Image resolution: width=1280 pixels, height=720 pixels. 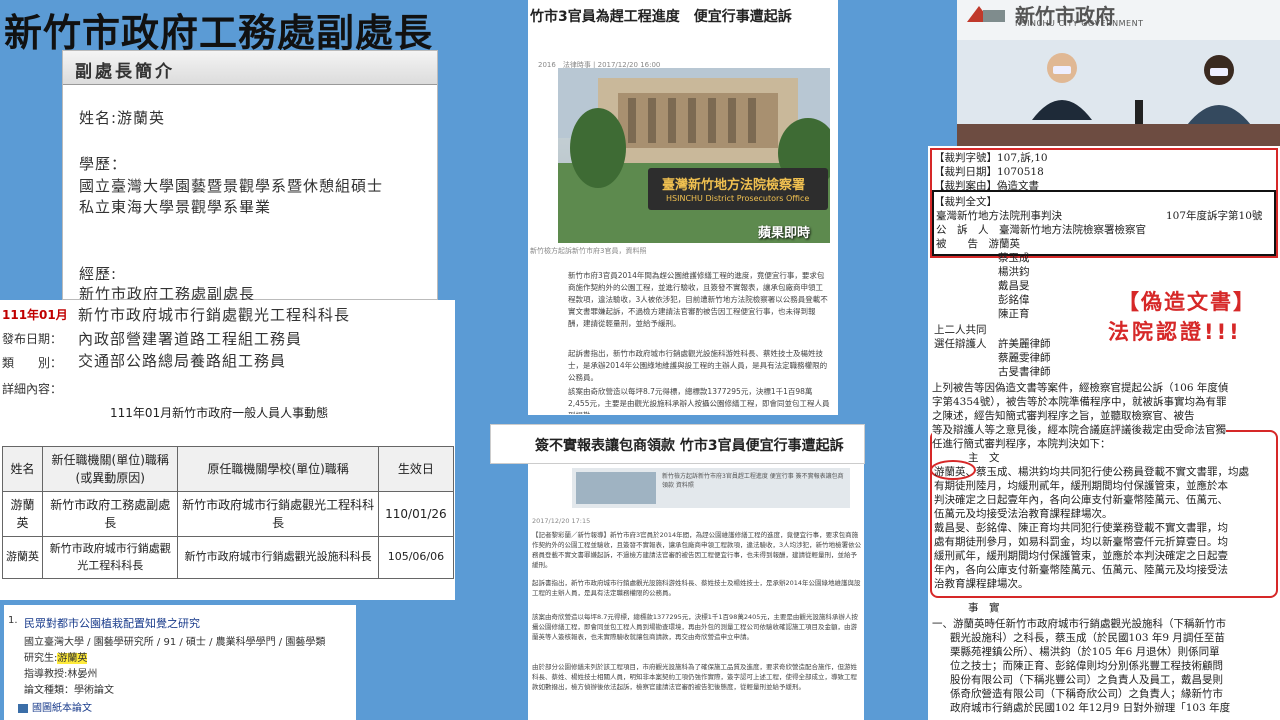 What do you see at coordinates (1023, 514) in the screenshot?
I see `verdict-main-line: 伍萬元及均接受法治教育課程肆場次。` at bounding box center [1023, 514].